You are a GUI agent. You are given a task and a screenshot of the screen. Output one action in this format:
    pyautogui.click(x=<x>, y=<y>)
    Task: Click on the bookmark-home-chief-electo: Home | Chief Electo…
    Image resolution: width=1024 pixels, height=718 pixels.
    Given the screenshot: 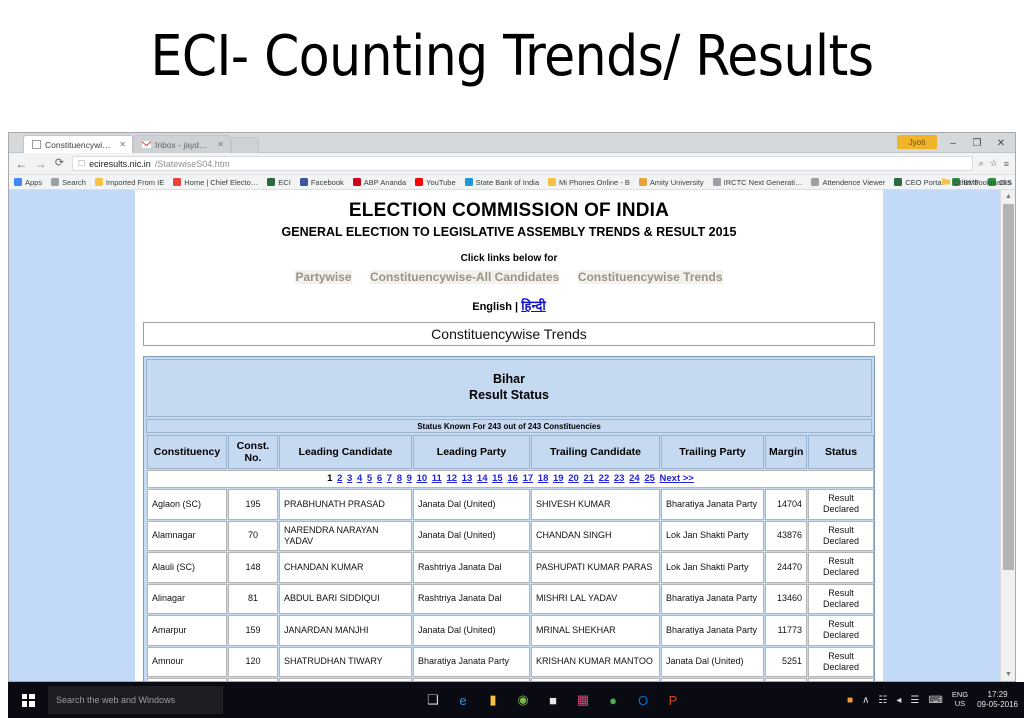 What is the action you would take?
    pyautogui.click(x=215, y=182)
    